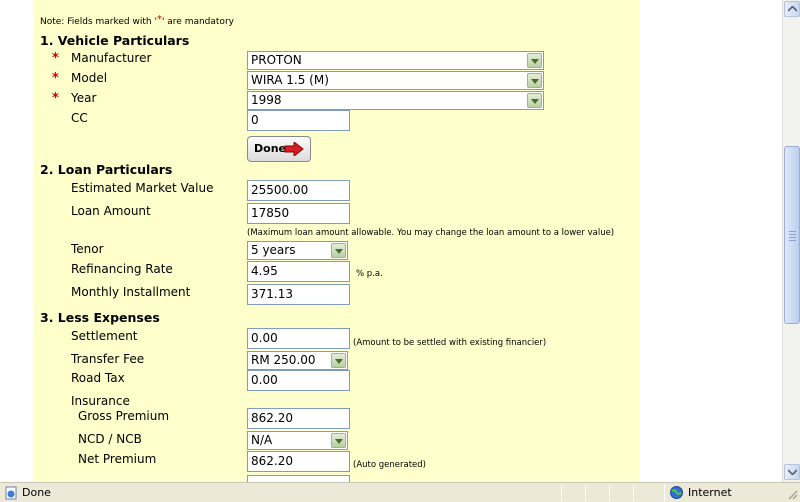  What do you see at coordinates (279, 149) in the screenshot?
I see `done-button: Done` at bounding box center [279, 149].